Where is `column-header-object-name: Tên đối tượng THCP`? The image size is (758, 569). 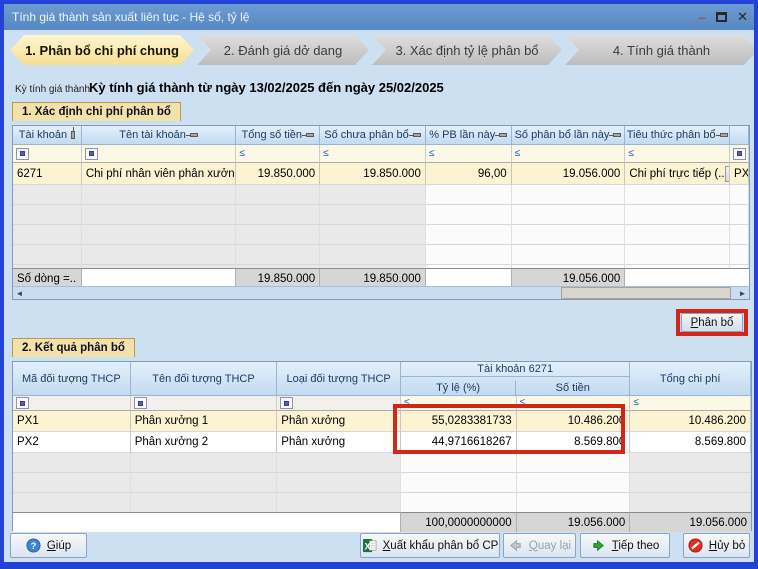 column-header-object-name: Tên đối tượng THCP is located at coordinates (204, 379).